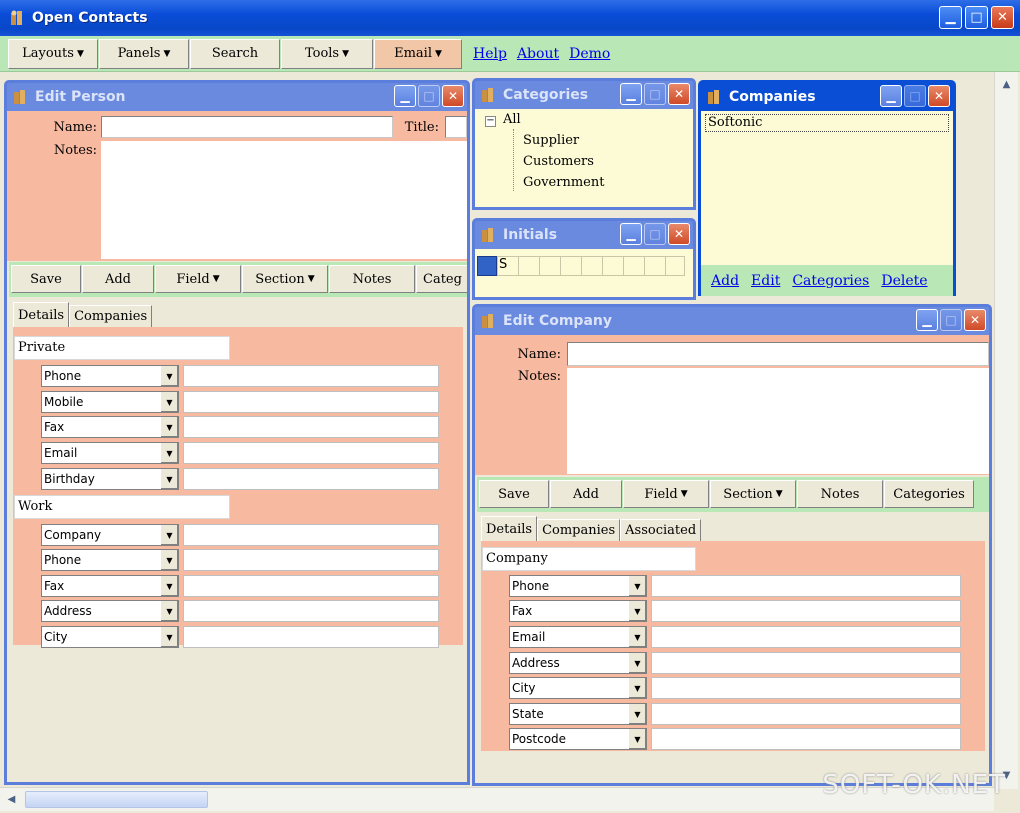  I want to click on email-button: Email ▼, so click(418, 53).